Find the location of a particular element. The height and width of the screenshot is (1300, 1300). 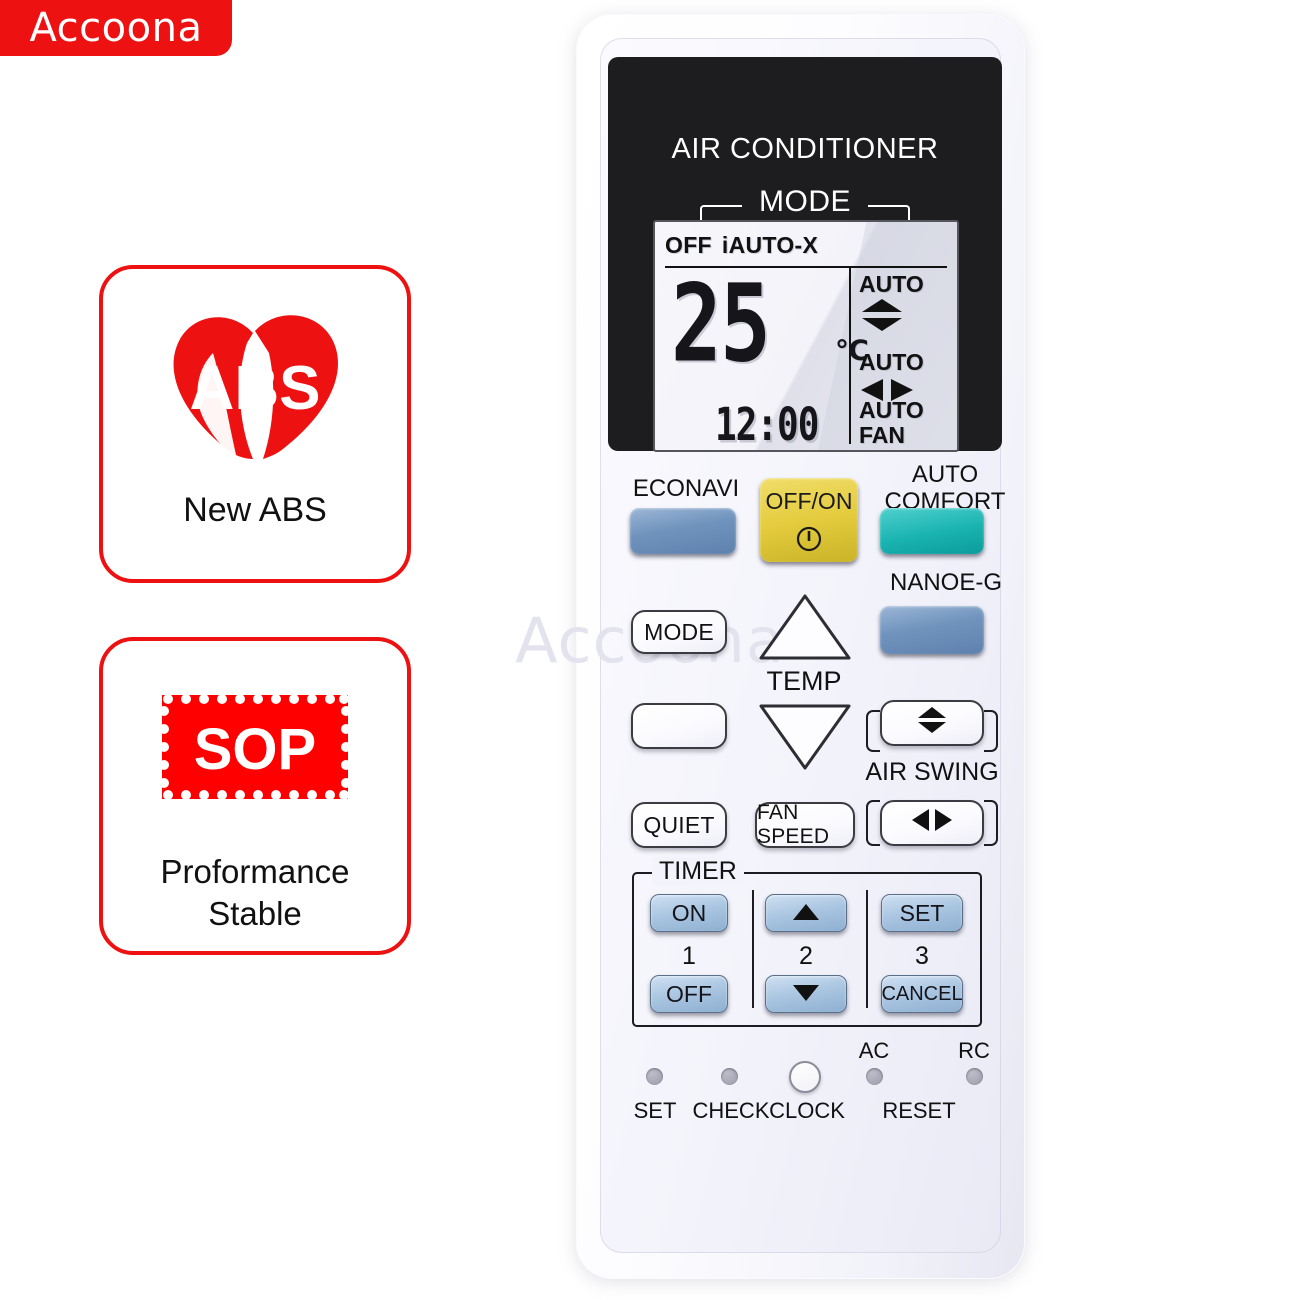

feature-caption-sop: Proformance Stable is located at coordinates (255, 893).